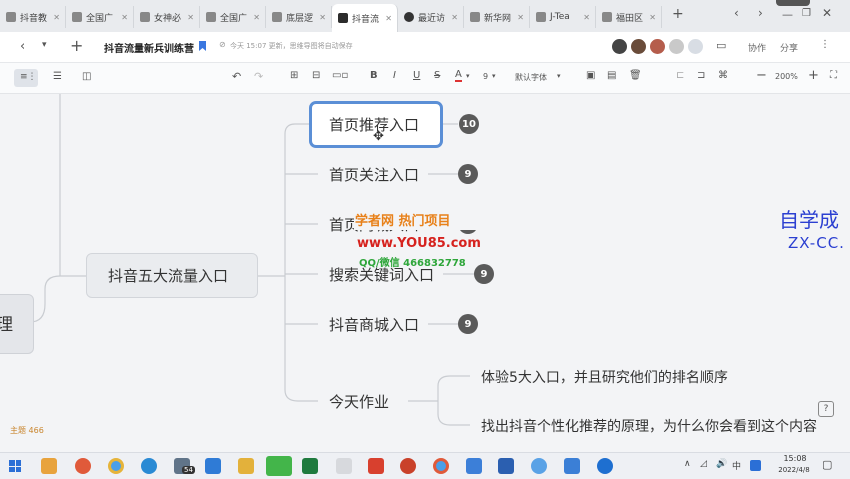 Image resolution: width=850 pixels, height=479 pixels. What do you see at coordinates (359, 401) in the screenshot?
I see `homework-node-label: 今天作业` at bounding box center [359, 401].